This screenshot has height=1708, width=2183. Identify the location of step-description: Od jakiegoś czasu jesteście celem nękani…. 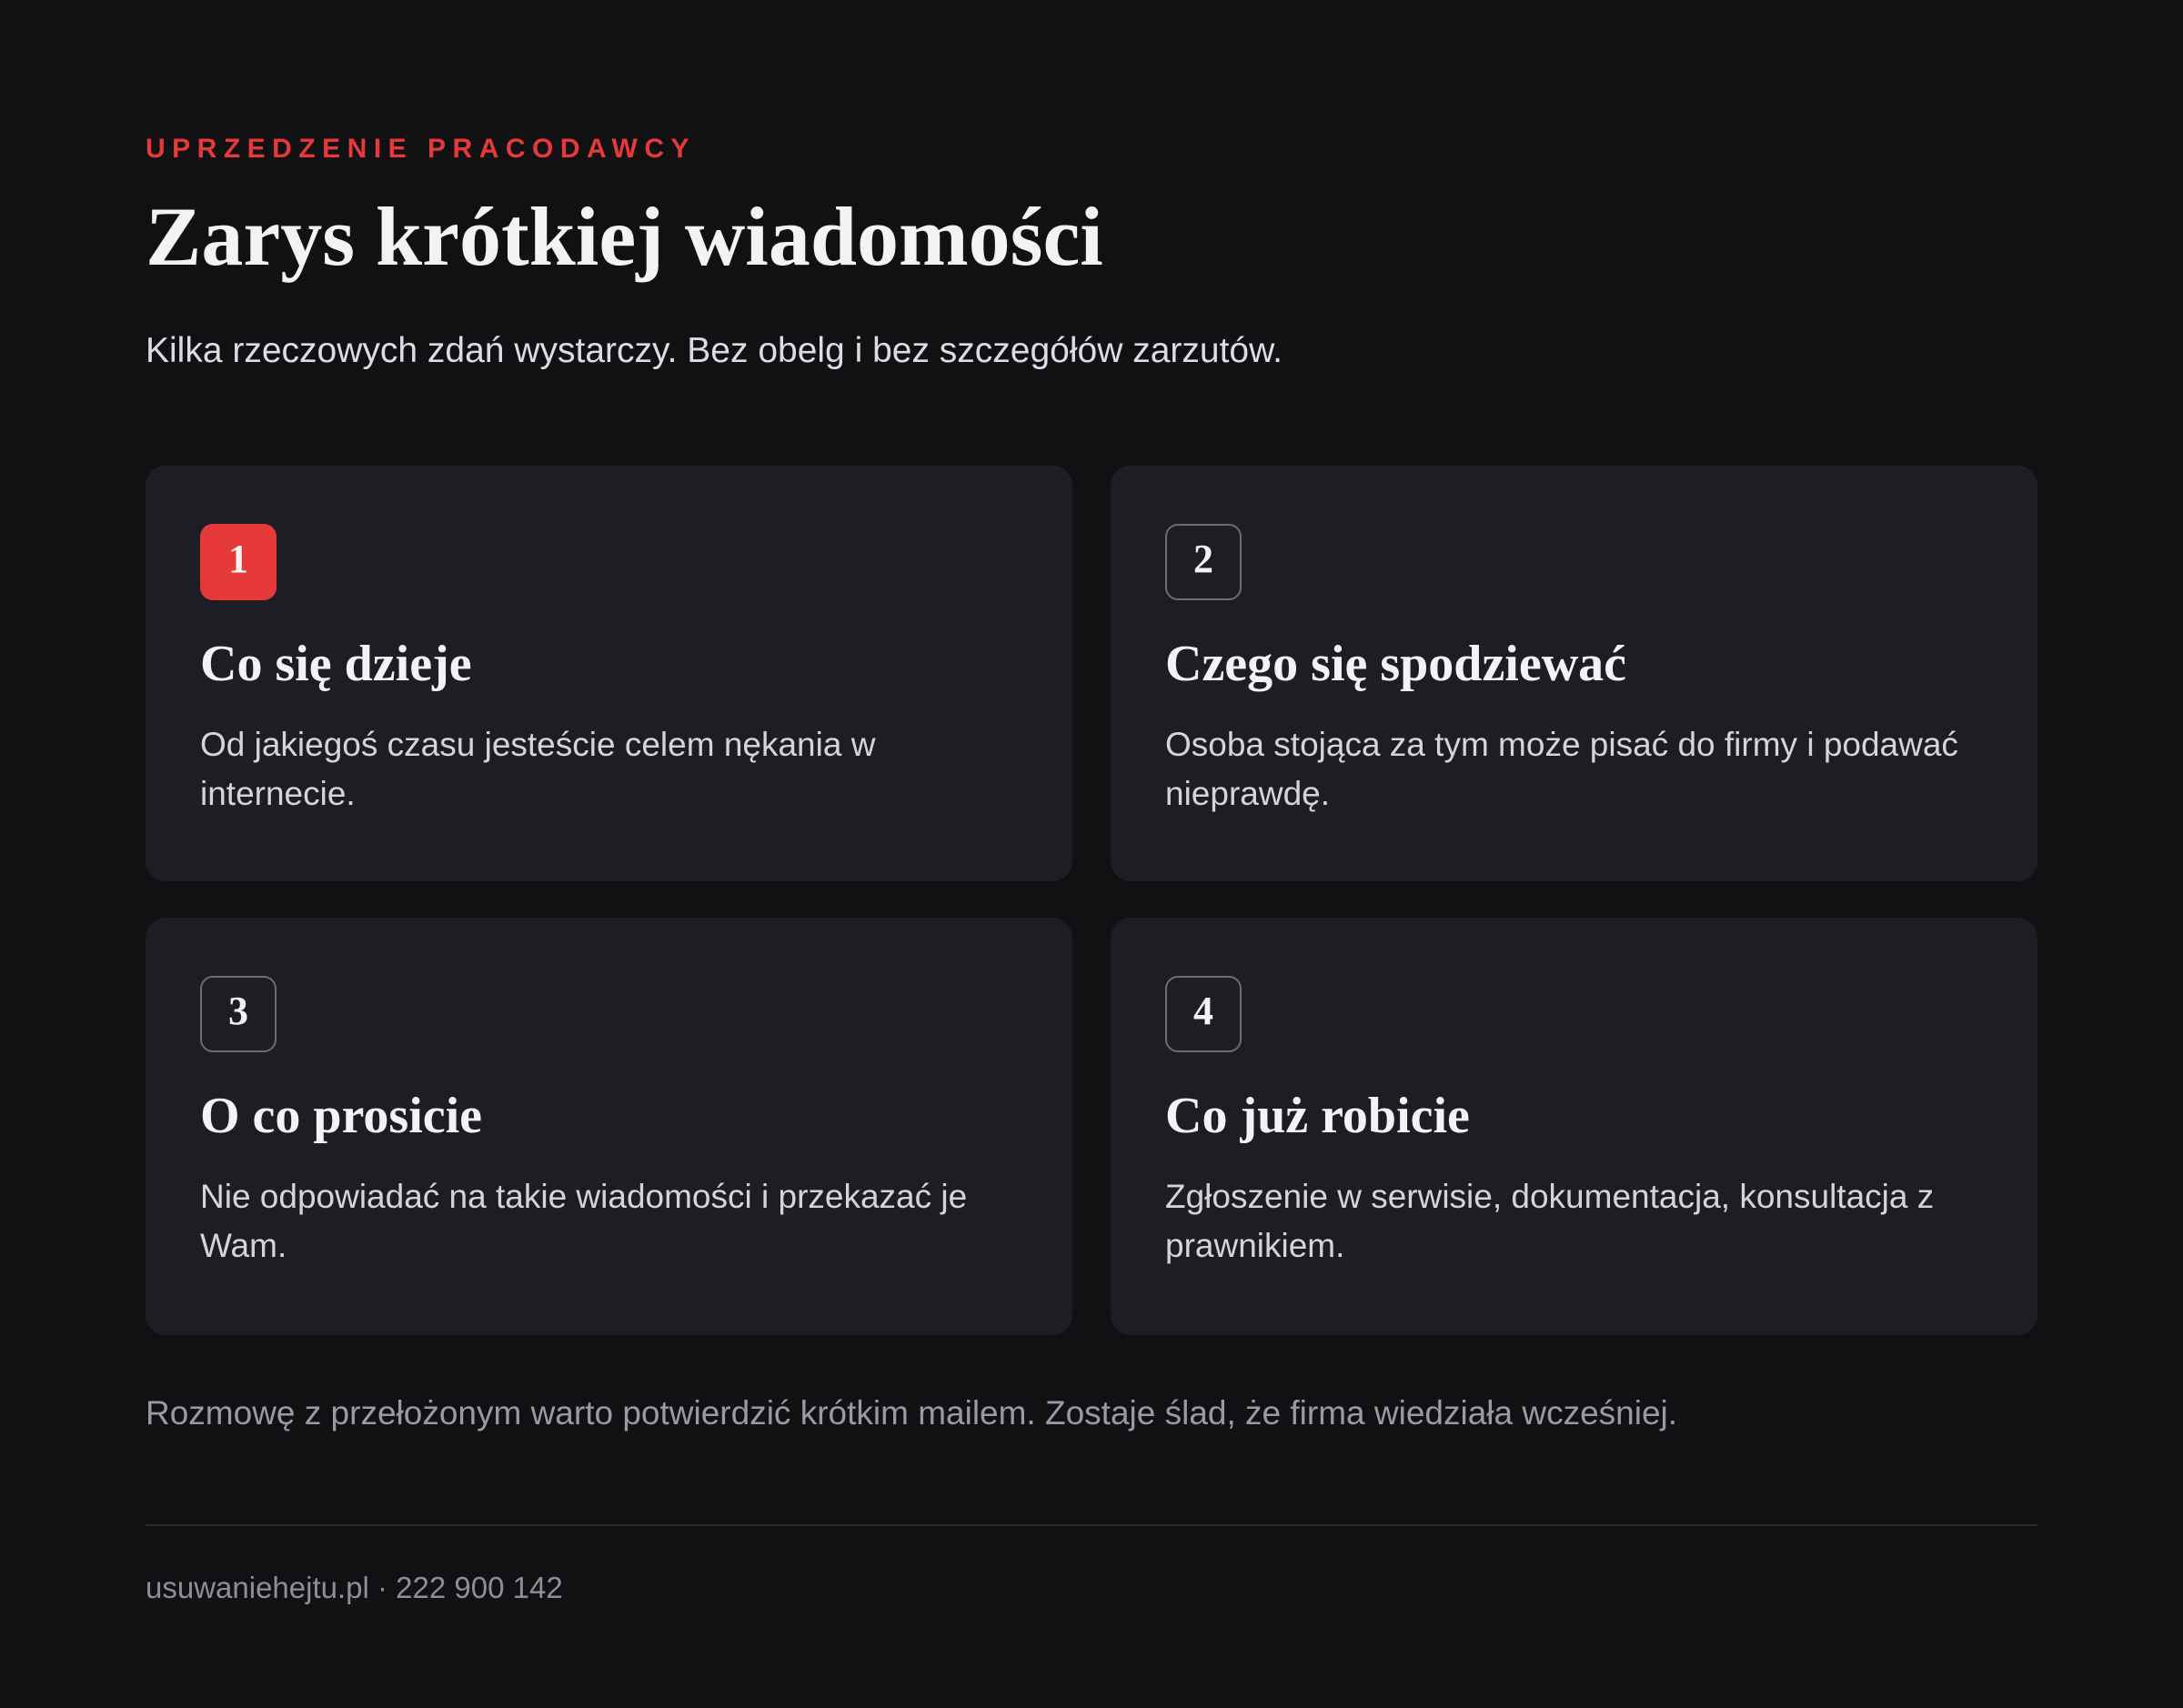
(538, 769).